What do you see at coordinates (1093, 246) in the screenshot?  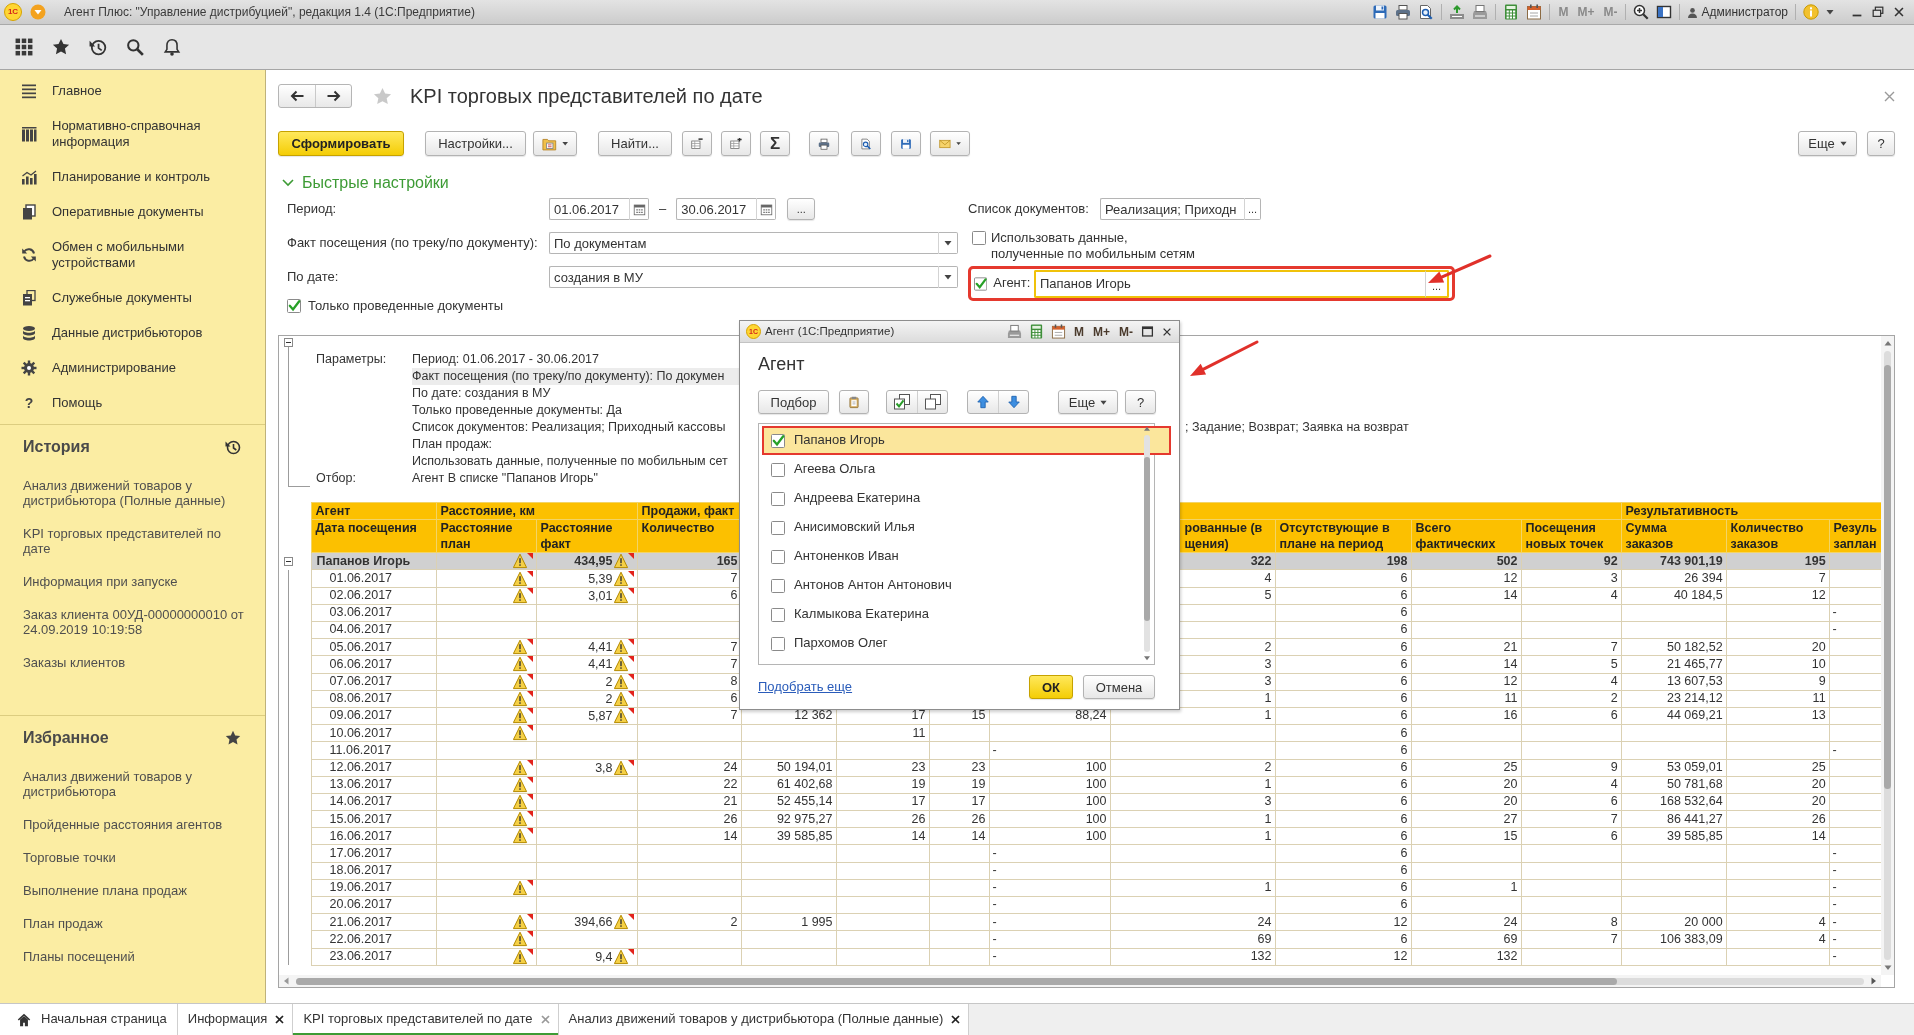 I see `checkbox-label: Использовать данные, полученные по мобильным сетям` at bounding box center [1093, 246].